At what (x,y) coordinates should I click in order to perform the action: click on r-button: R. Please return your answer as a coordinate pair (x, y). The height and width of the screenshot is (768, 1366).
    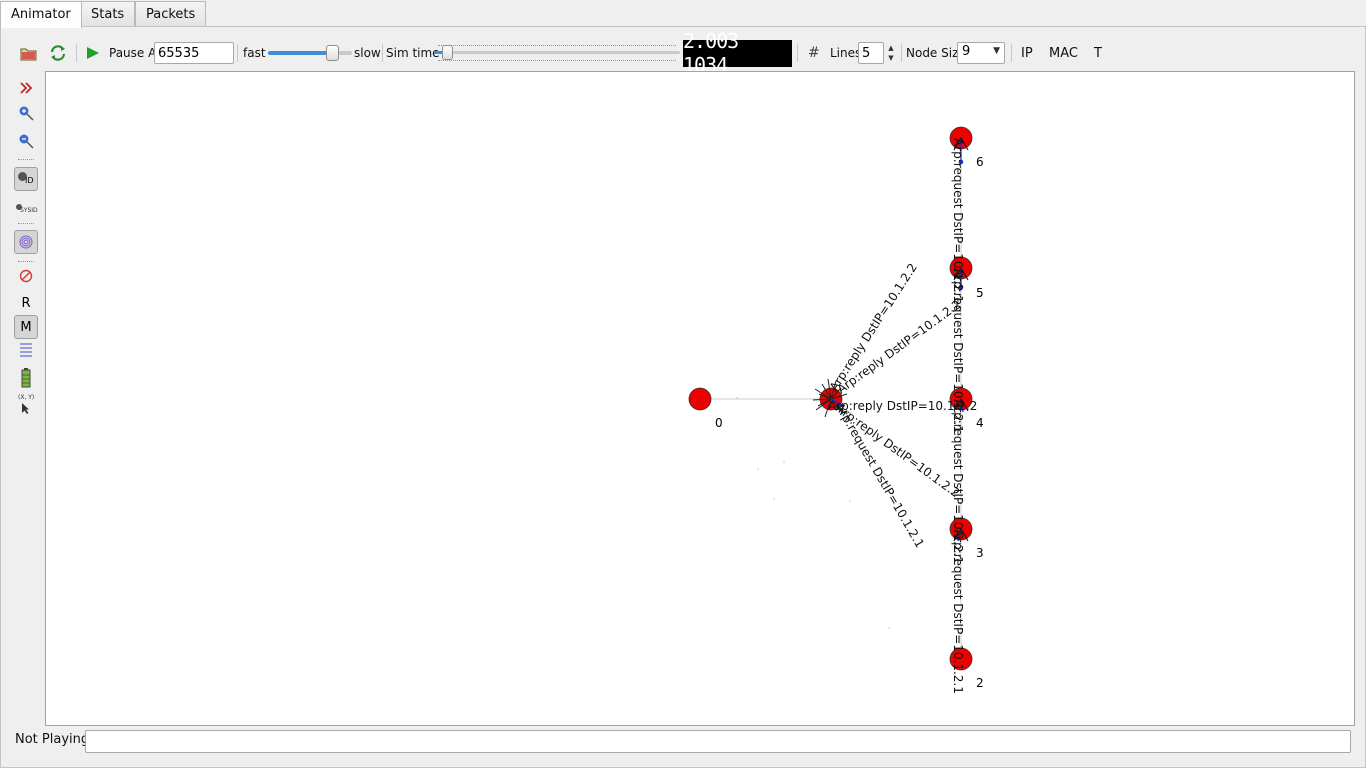
    Looking at the image, I should click on (26, 303).